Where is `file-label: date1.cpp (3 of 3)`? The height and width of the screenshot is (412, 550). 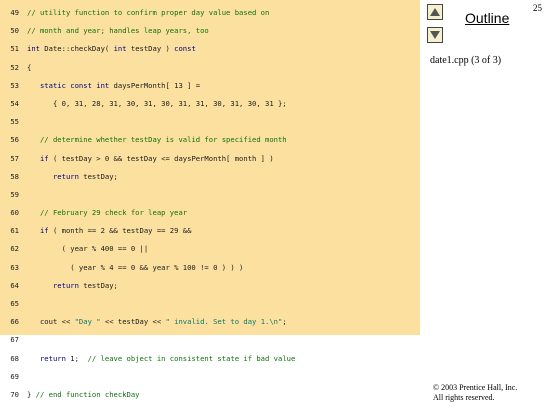 file-label: date1.cpp (3 of 3) is located at coordinates (466, 60).